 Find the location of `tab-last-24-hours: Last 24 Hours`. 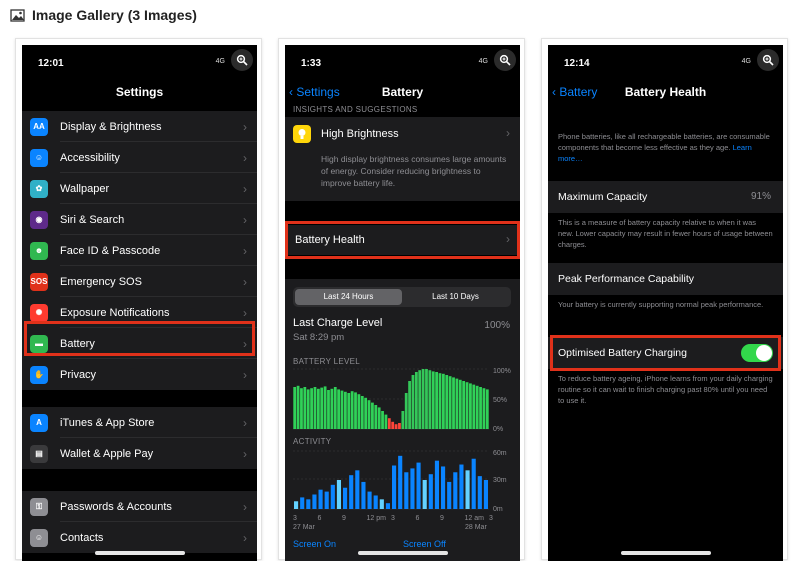

tab-last-24-hours: Last 24 Hours is located at coordinates (348, 297).